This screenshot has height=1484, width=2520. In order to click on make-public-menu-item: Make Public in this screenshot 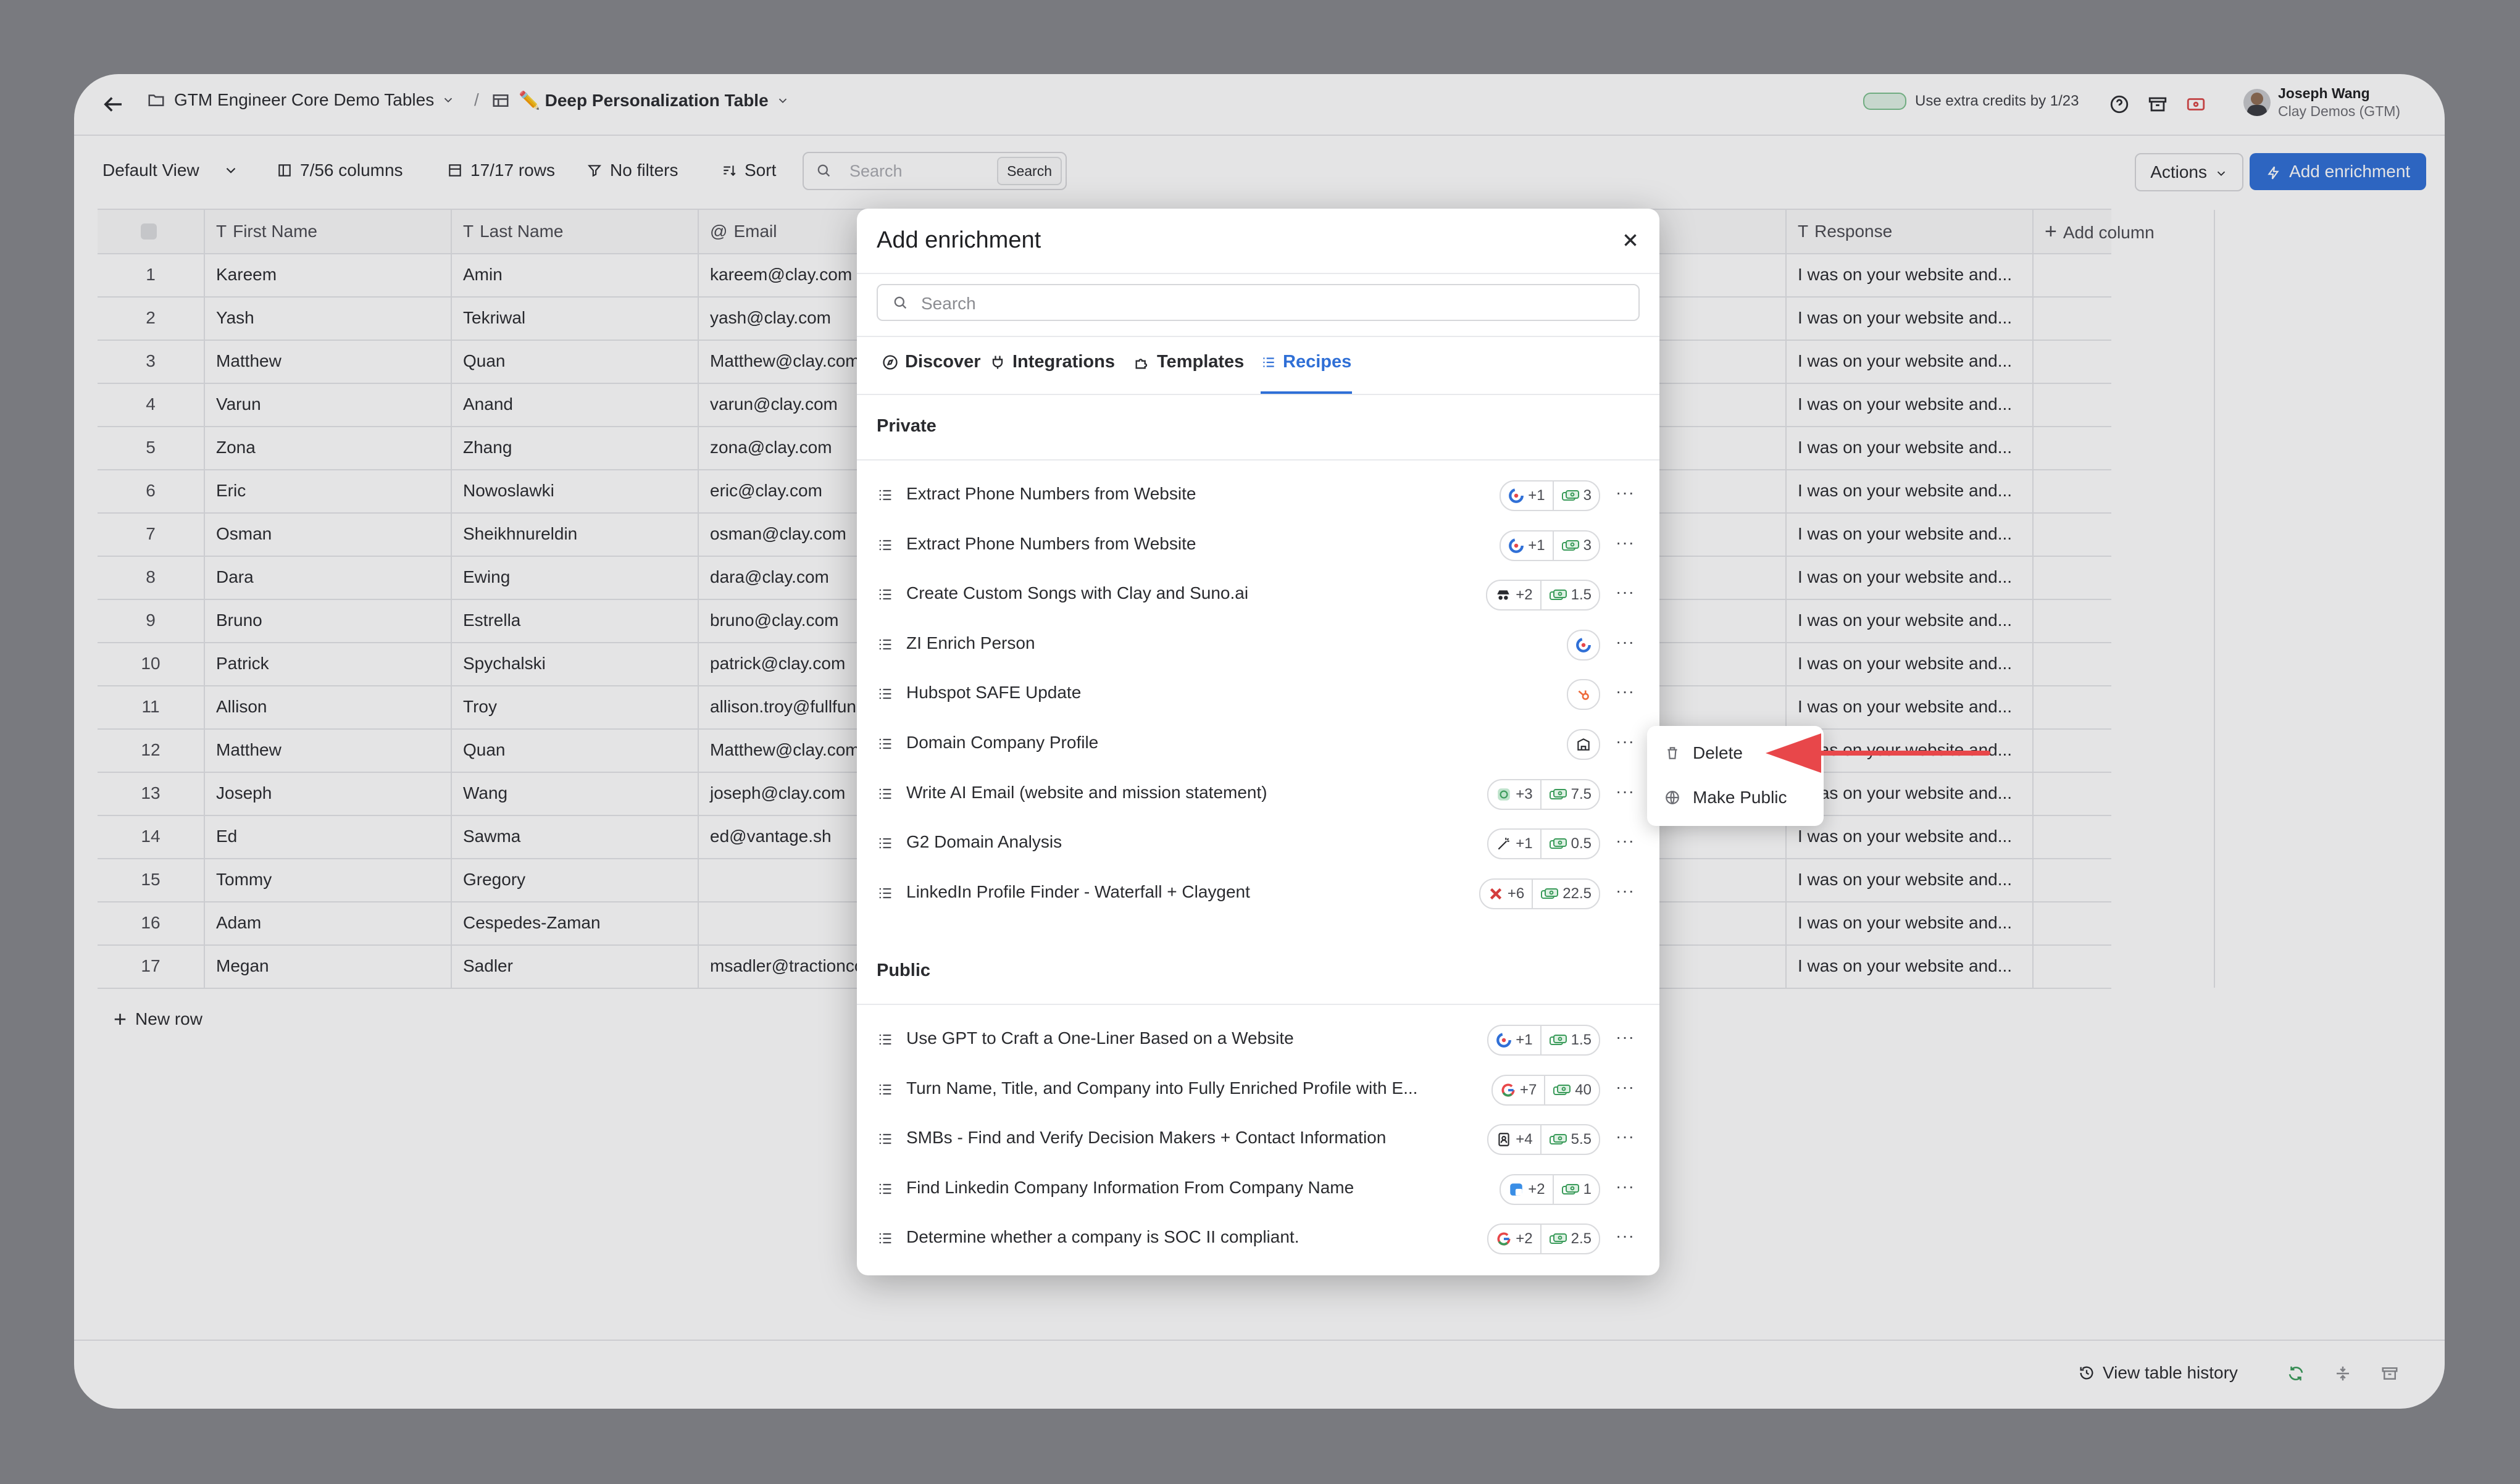, I will do `click(1725, 797)`.